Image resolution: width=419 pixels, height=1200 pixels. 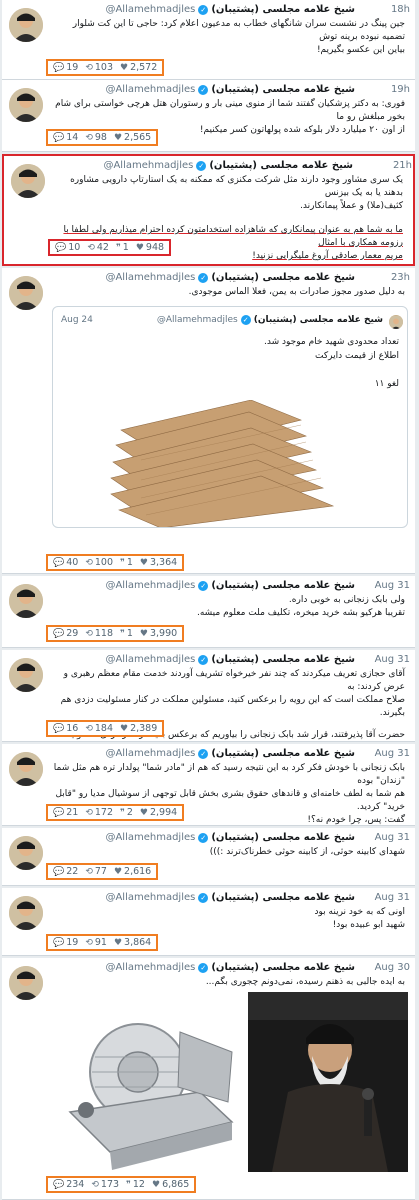 I want to click on retweet-button: ⟲ 100, so click(x=99, y=562).